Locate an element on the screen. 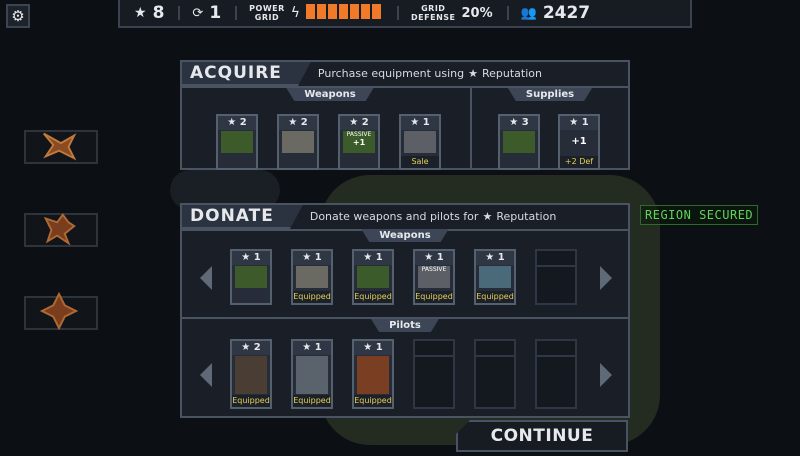 The height and width of the screenshot is (456, 800). item-image: PASSIVE is located at coordinates (434, 277).